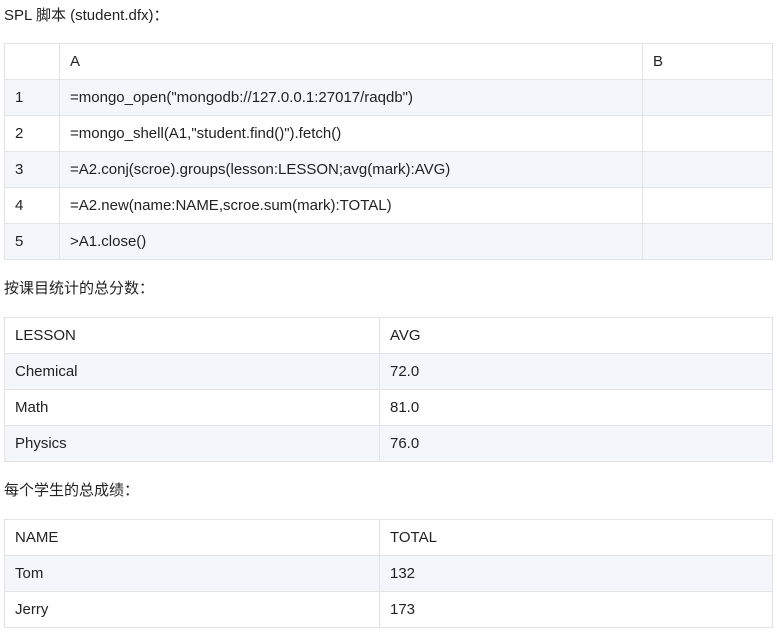 Image resolution: width=777 pixels, height=633 pixels. I want to click on table-header-row: NAME TOTAL, so click(388, 537).